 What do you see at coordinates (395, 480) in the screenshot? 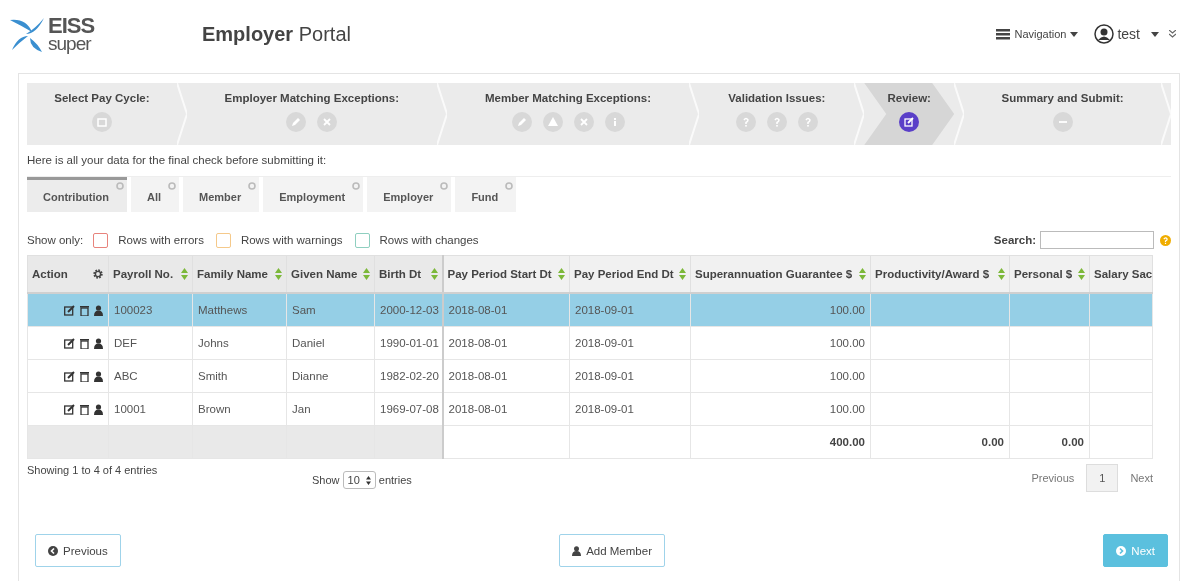
I see `entries-label: entries` at bounding box center [395, 480].